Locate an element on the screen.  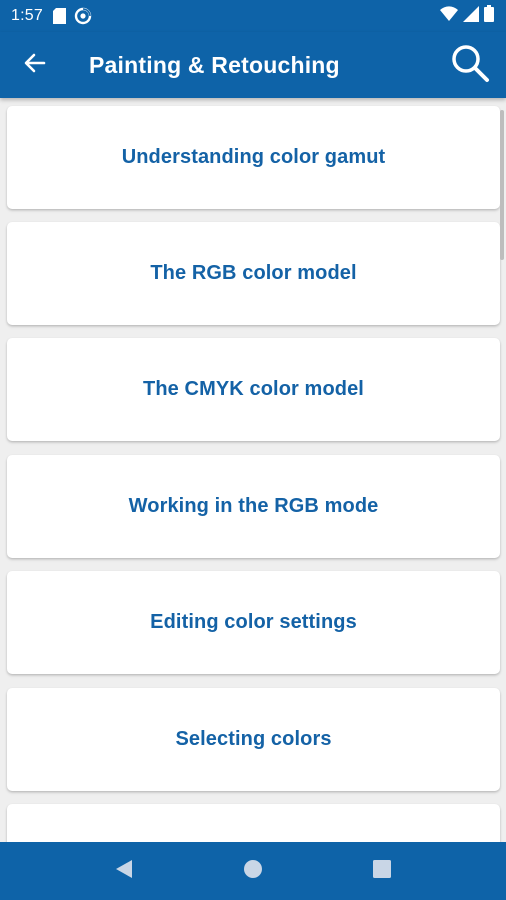
list-item-label: The RGB color model is located at coordinates (253, 273).